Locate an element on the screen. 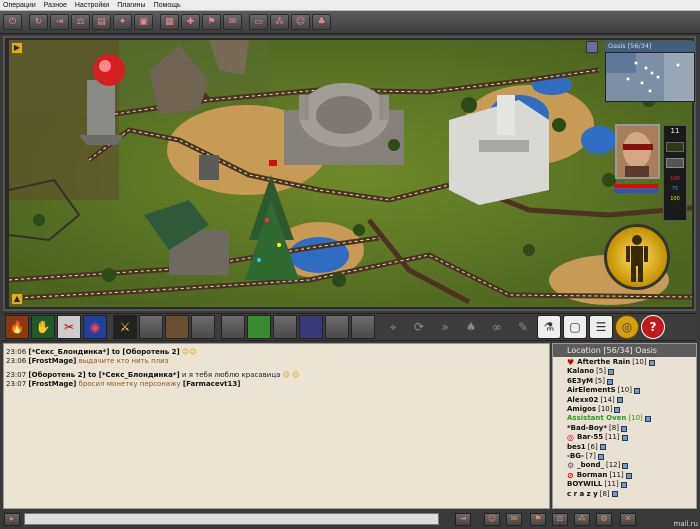 The height and width of the screenshot is (529, 700). tree-icon: ♠ is located at coordinates (471, 327).